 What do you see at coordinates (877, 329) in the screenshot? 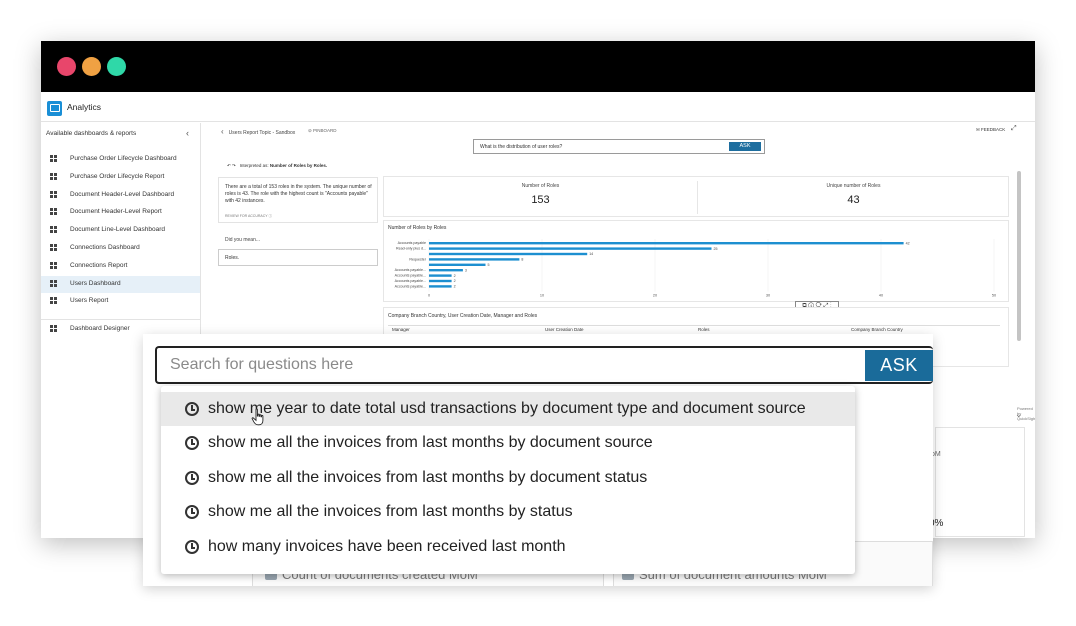
I see `column-header-company-branch-country: Company Branch Country` at bounding box center [877, 329].